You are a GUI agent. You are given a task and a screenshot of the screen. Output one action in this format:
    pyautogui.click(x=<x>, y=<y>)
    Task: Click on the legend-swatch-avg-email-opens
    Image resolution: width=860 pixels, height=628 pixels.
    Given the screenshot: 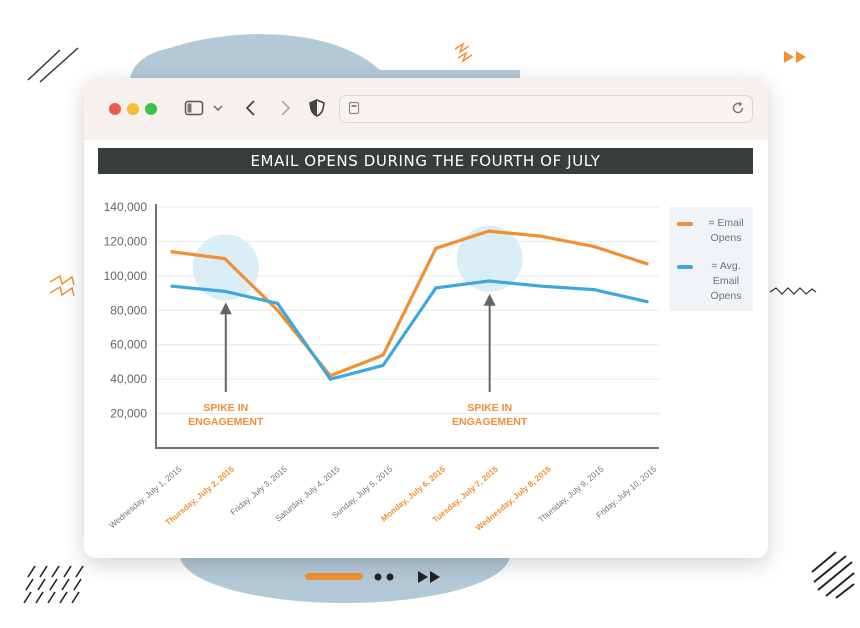 What is the action you would take?
    pyautogui.click(x=685, y=267)
    